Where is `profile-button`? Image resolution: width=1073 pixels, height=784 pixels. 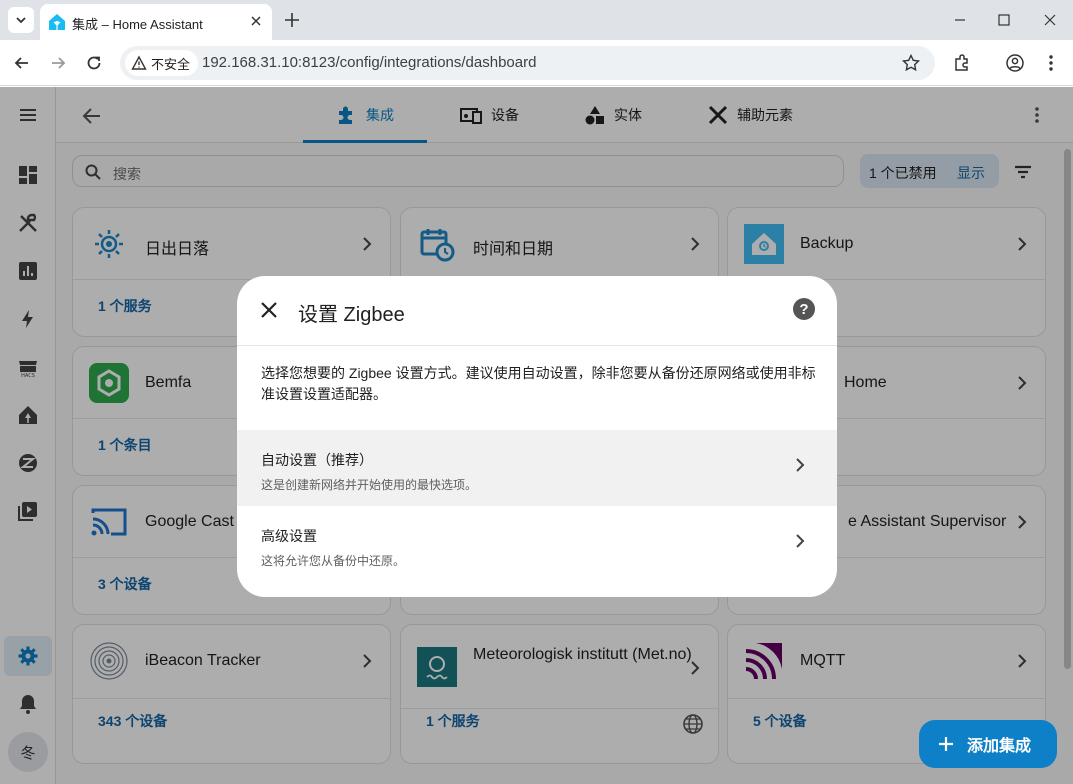 profile-button is located at coordinates (1015, 63).